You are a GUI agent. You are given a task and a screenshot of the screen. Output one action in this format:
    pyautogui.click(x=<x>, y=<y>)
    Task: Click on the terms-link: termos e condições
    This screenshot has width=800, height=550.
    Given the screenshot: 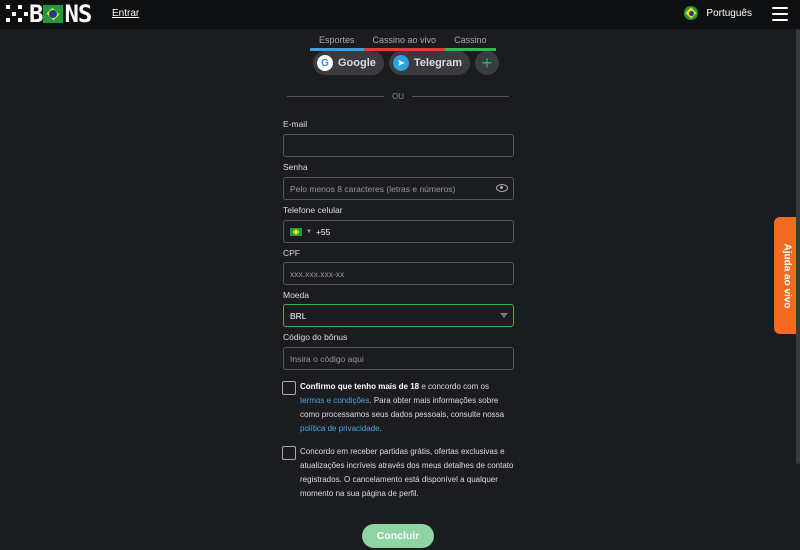 What is the action you would take?
    pyautogui.click(x=334, y=400)
    